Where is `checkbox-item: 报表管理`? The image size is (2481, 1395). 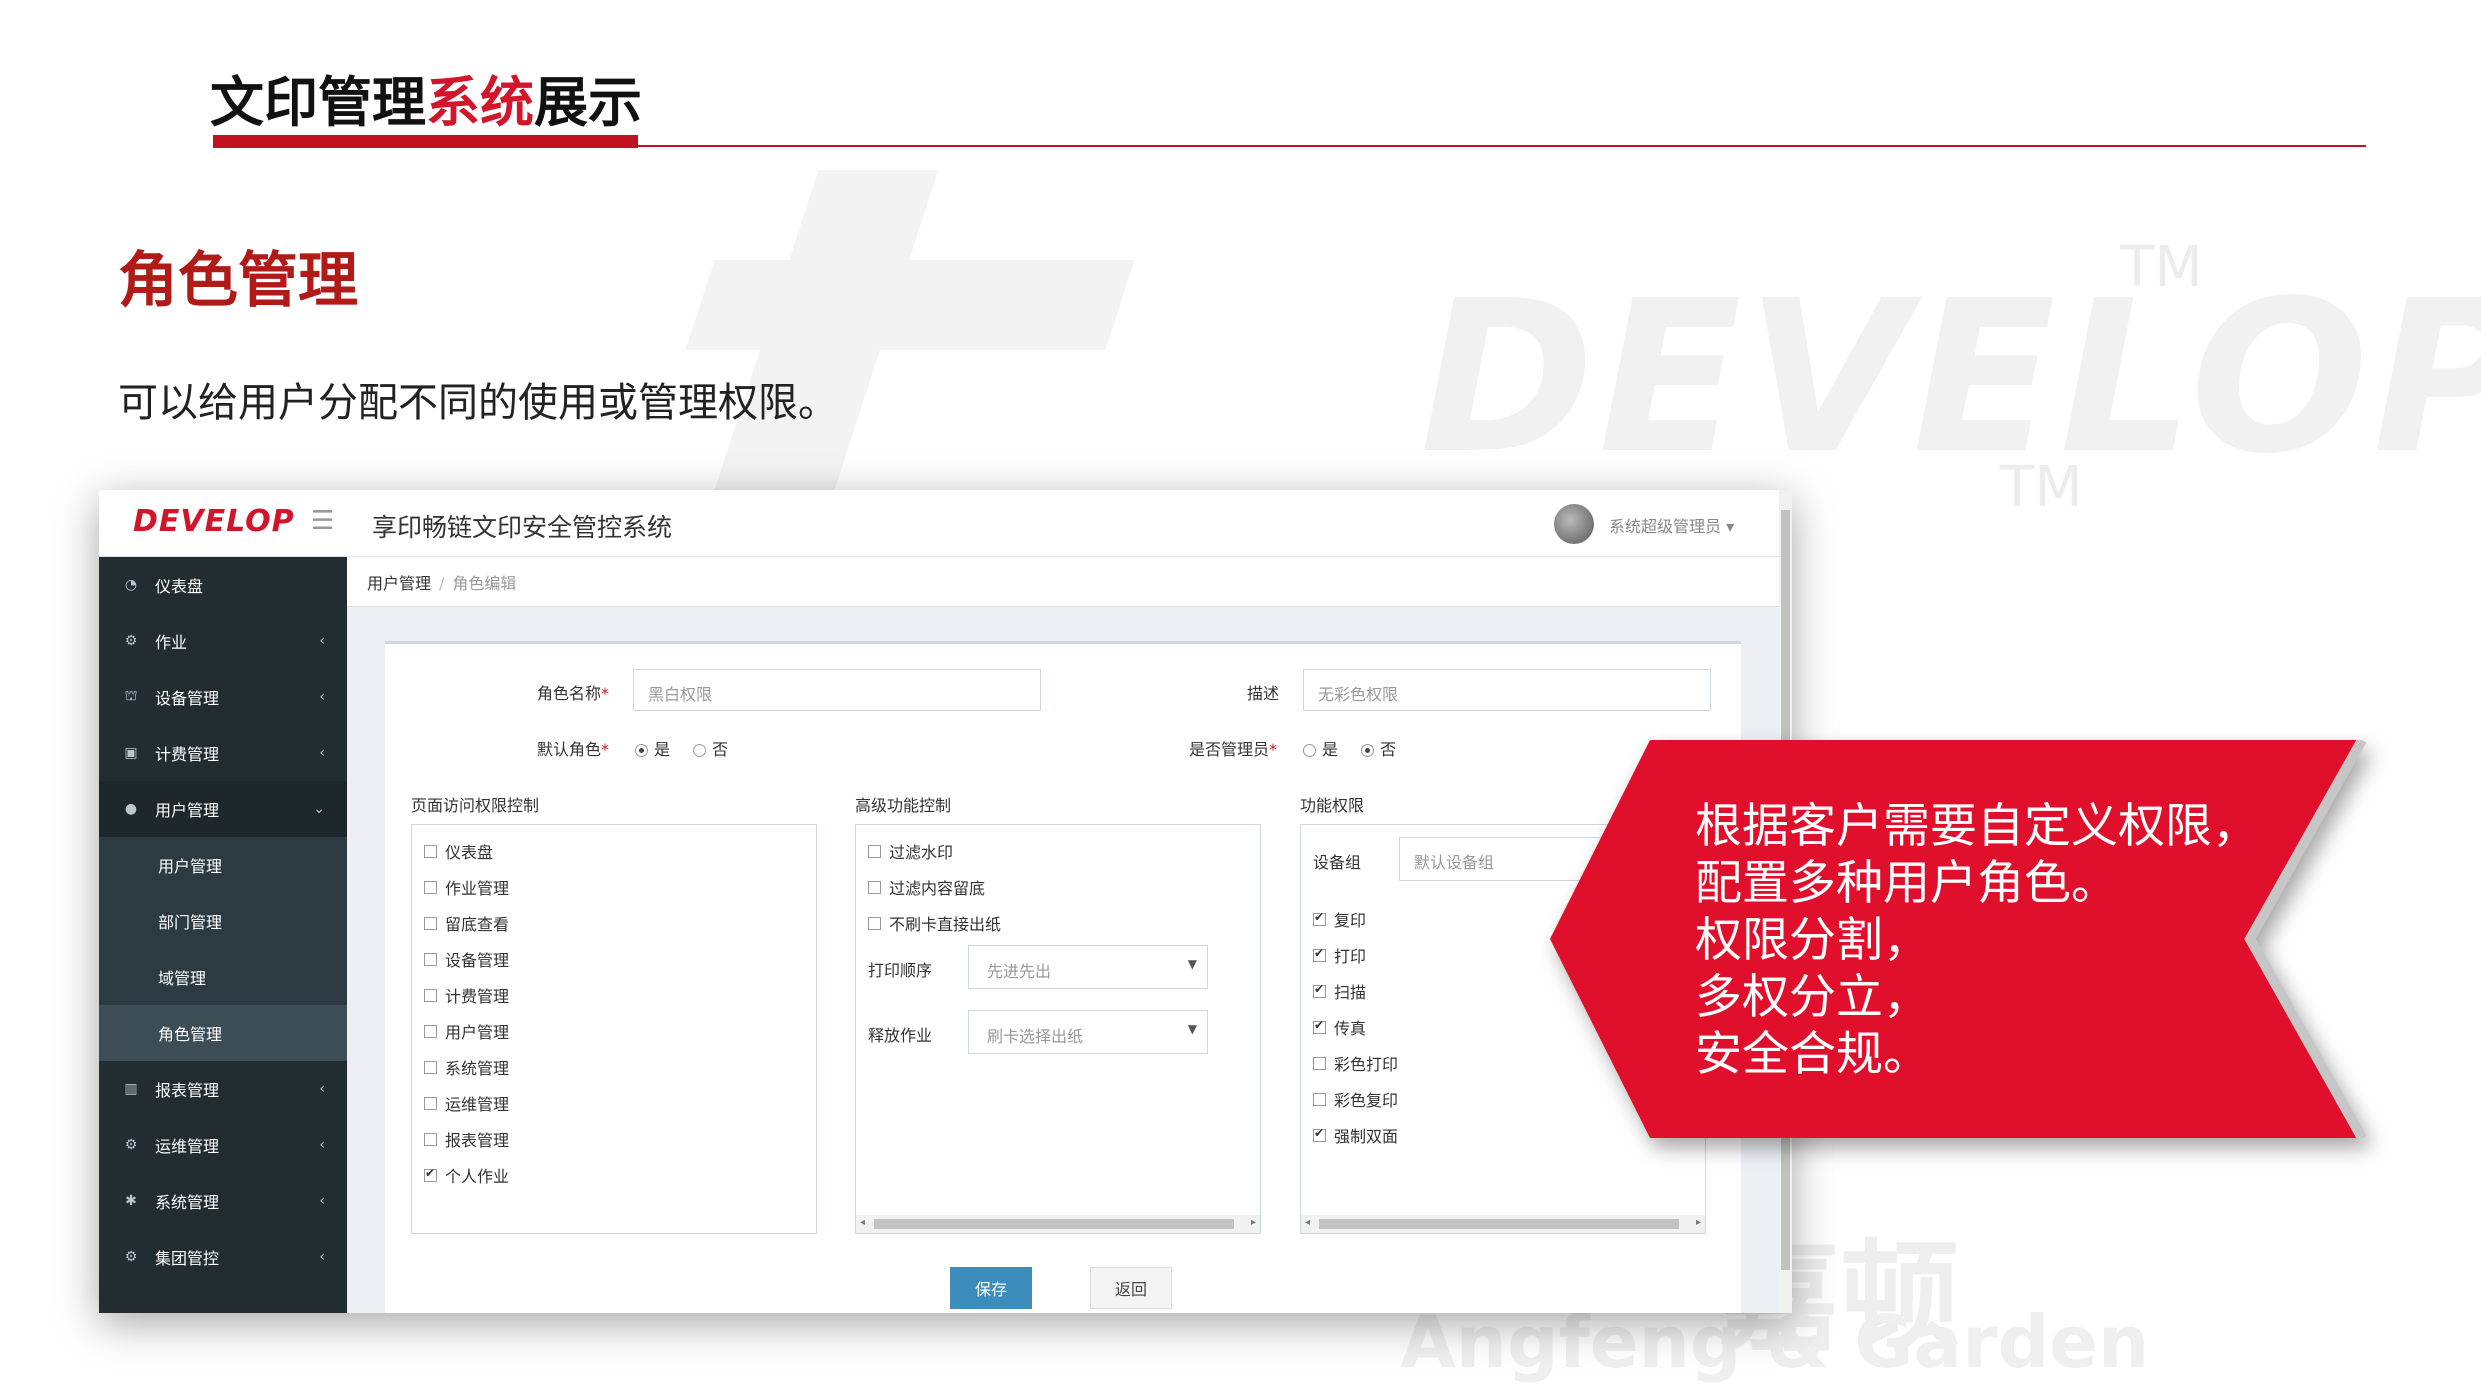
checkbox-item: 报表管理 is located at coordinates (614, 1139).